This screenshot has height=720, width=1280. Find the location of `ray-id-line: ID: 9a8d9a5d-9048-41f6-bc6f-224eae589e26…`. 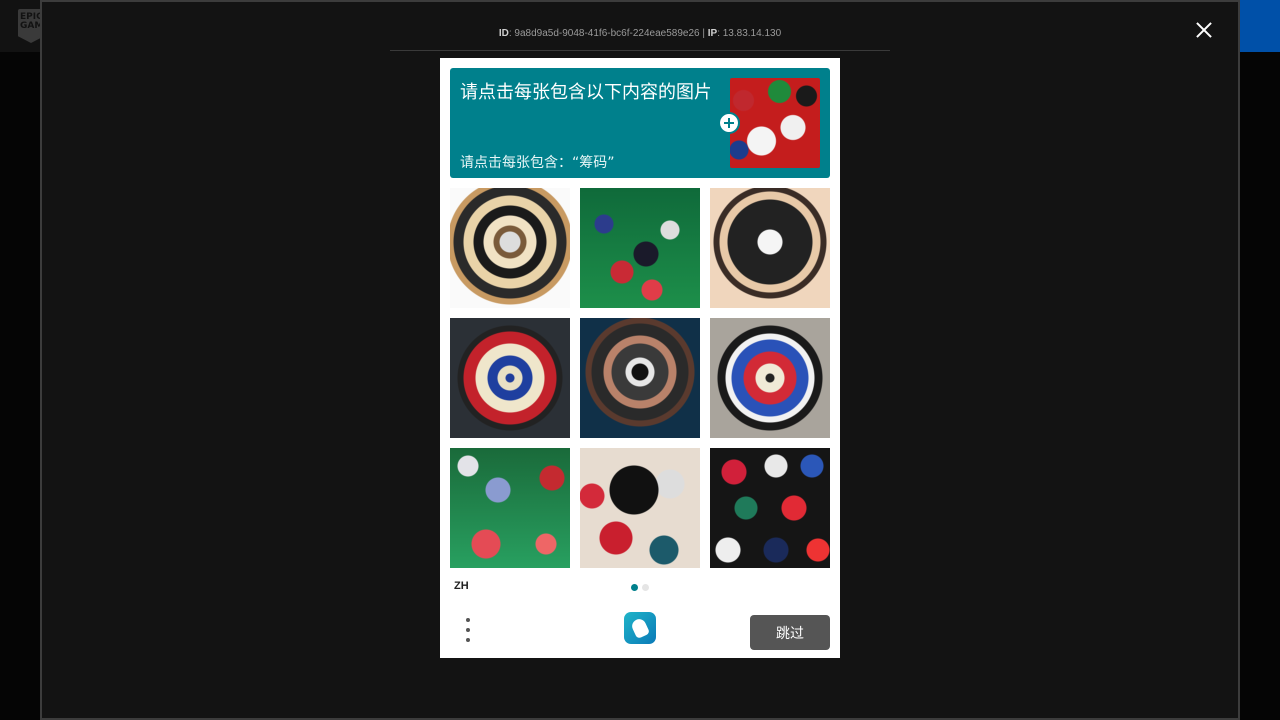

ray-id-line: ID: 9a8d9a5d-9048-41f6-bc6f-224eae589e26… is located at coordinates (640, 33).